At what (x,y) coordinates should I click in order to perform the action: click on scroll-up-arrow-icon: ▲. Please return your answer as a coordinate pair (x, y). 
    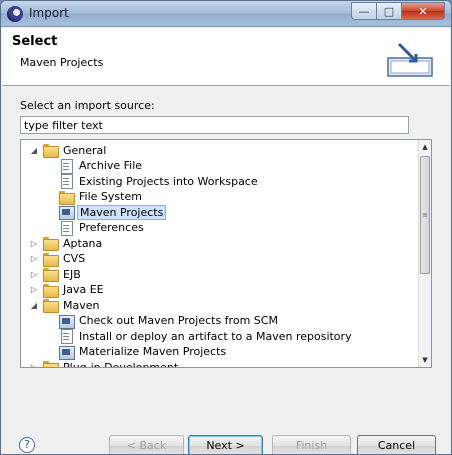
    Looking at the image, I should click on (425, 147).